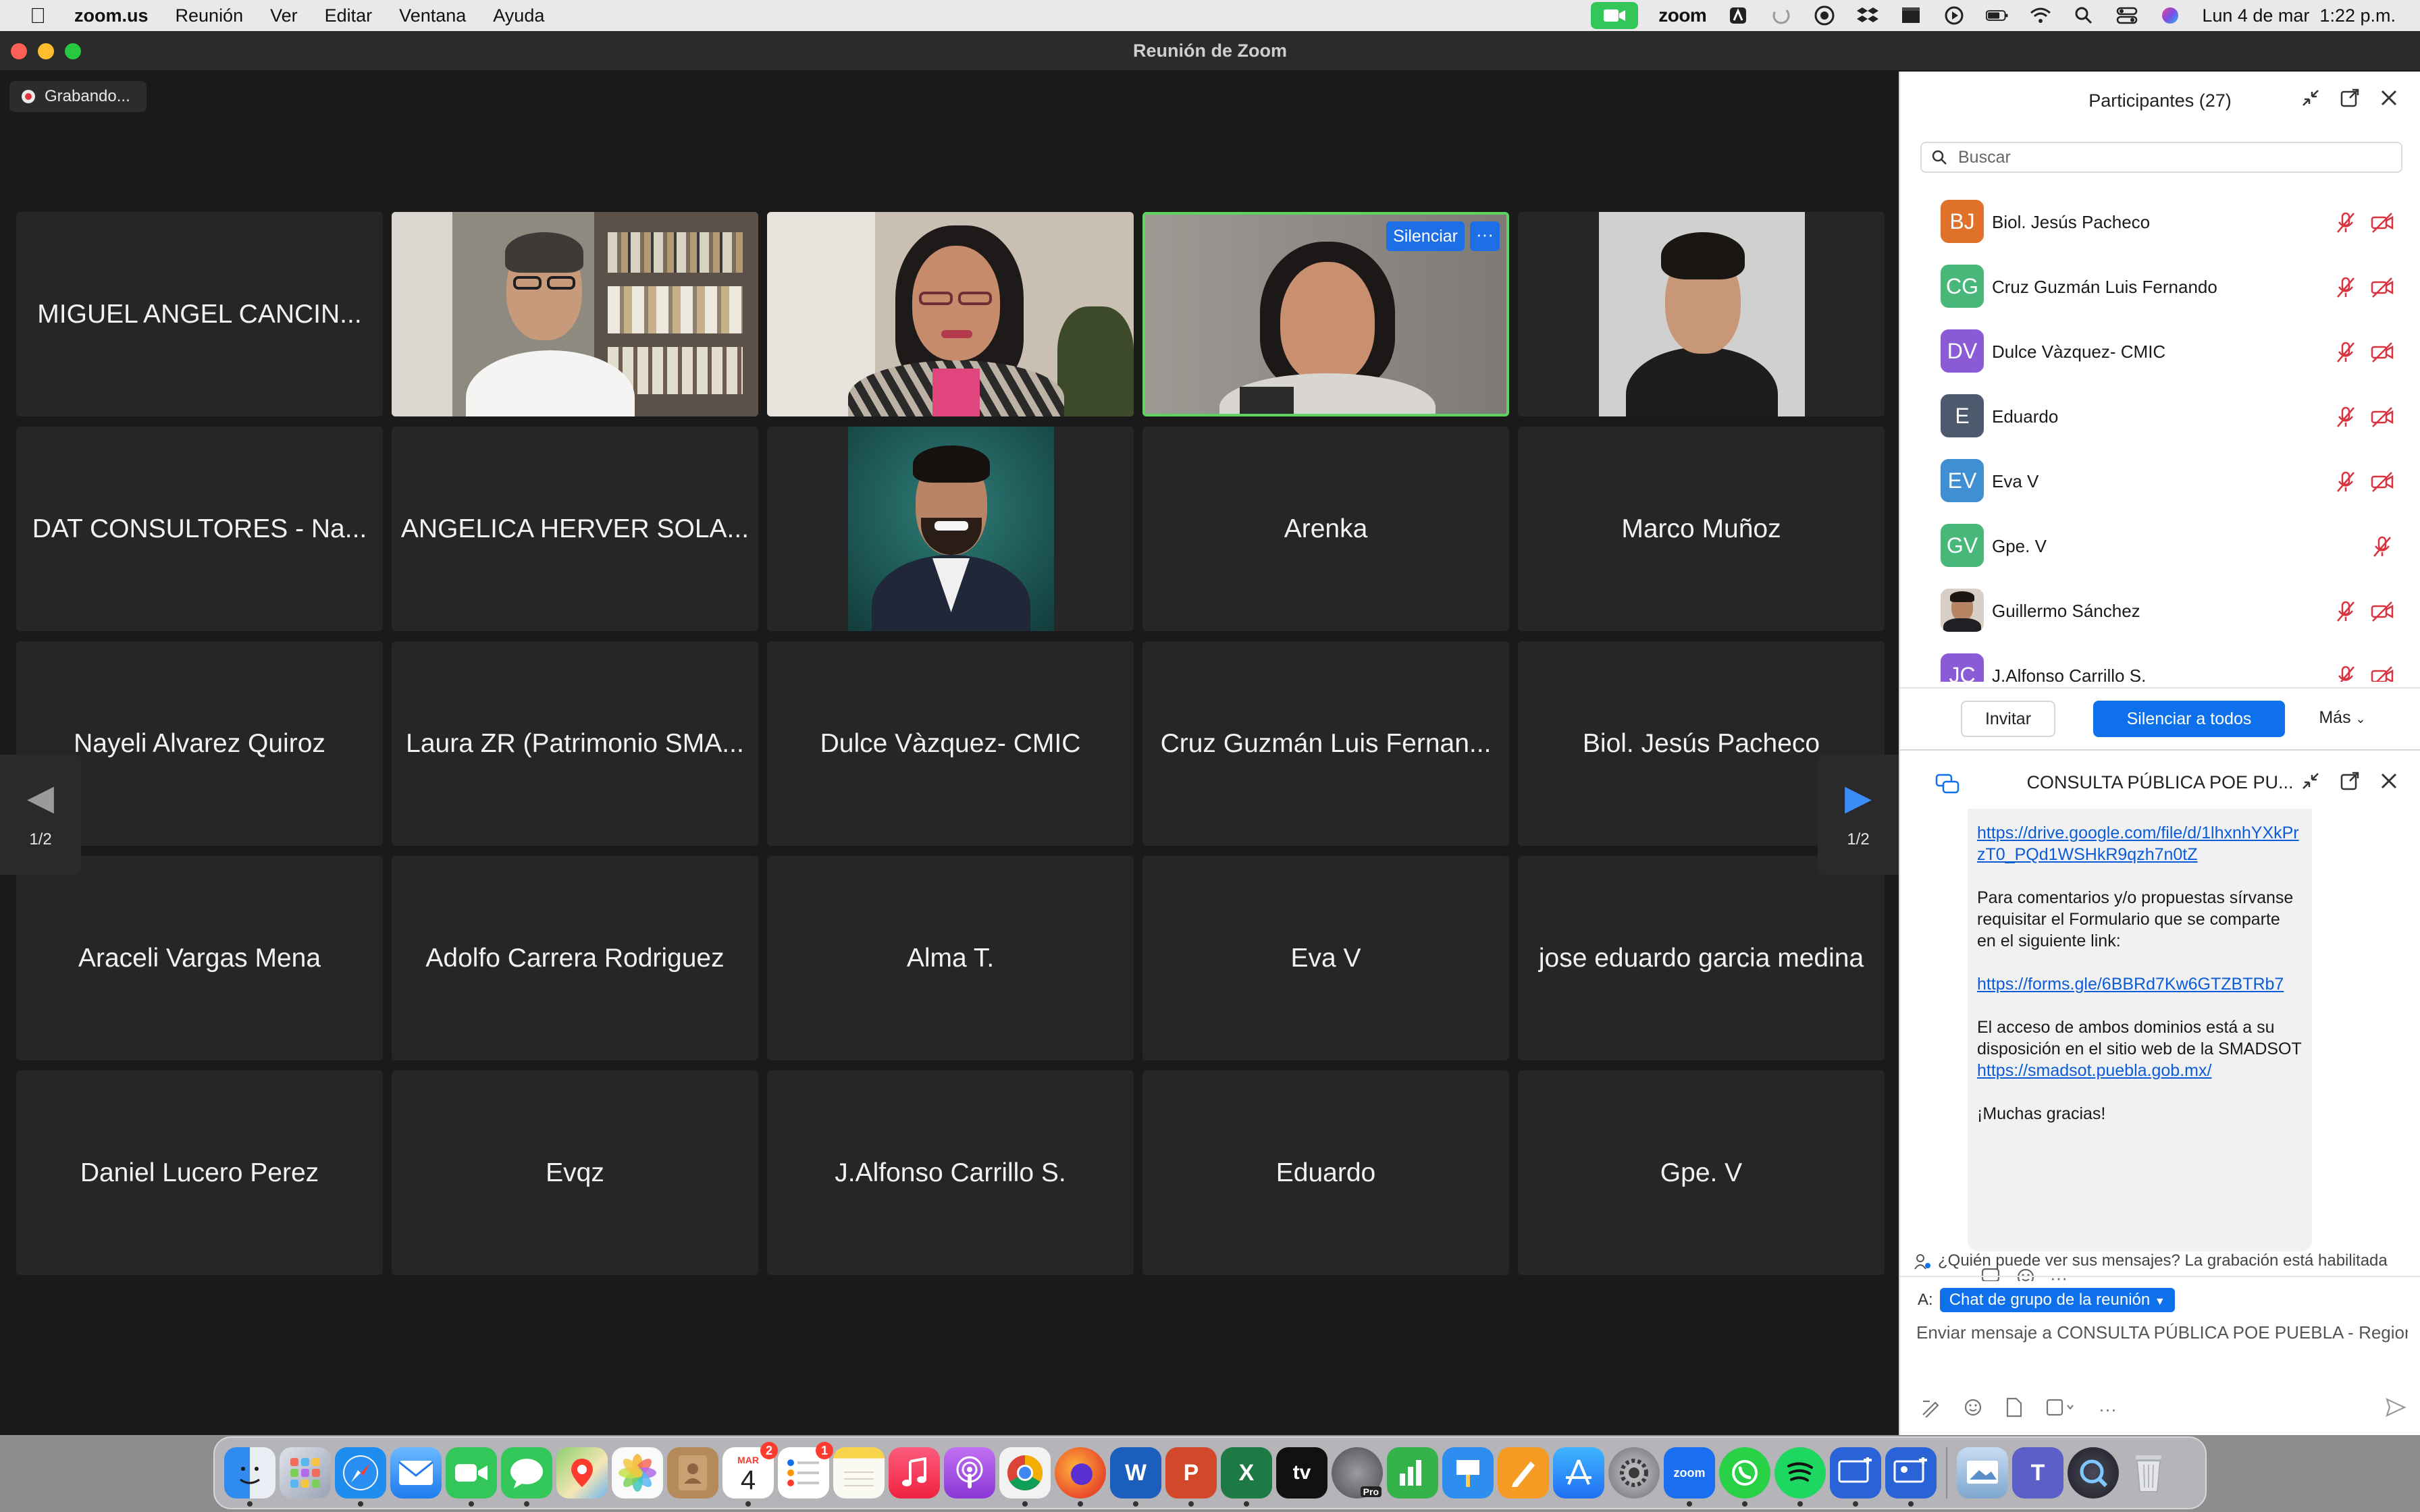 The image size is (2420, 1512). I want to click on smadsot-link: https://smadsot.puebla.gob.mx/, so click(2140, 1070).